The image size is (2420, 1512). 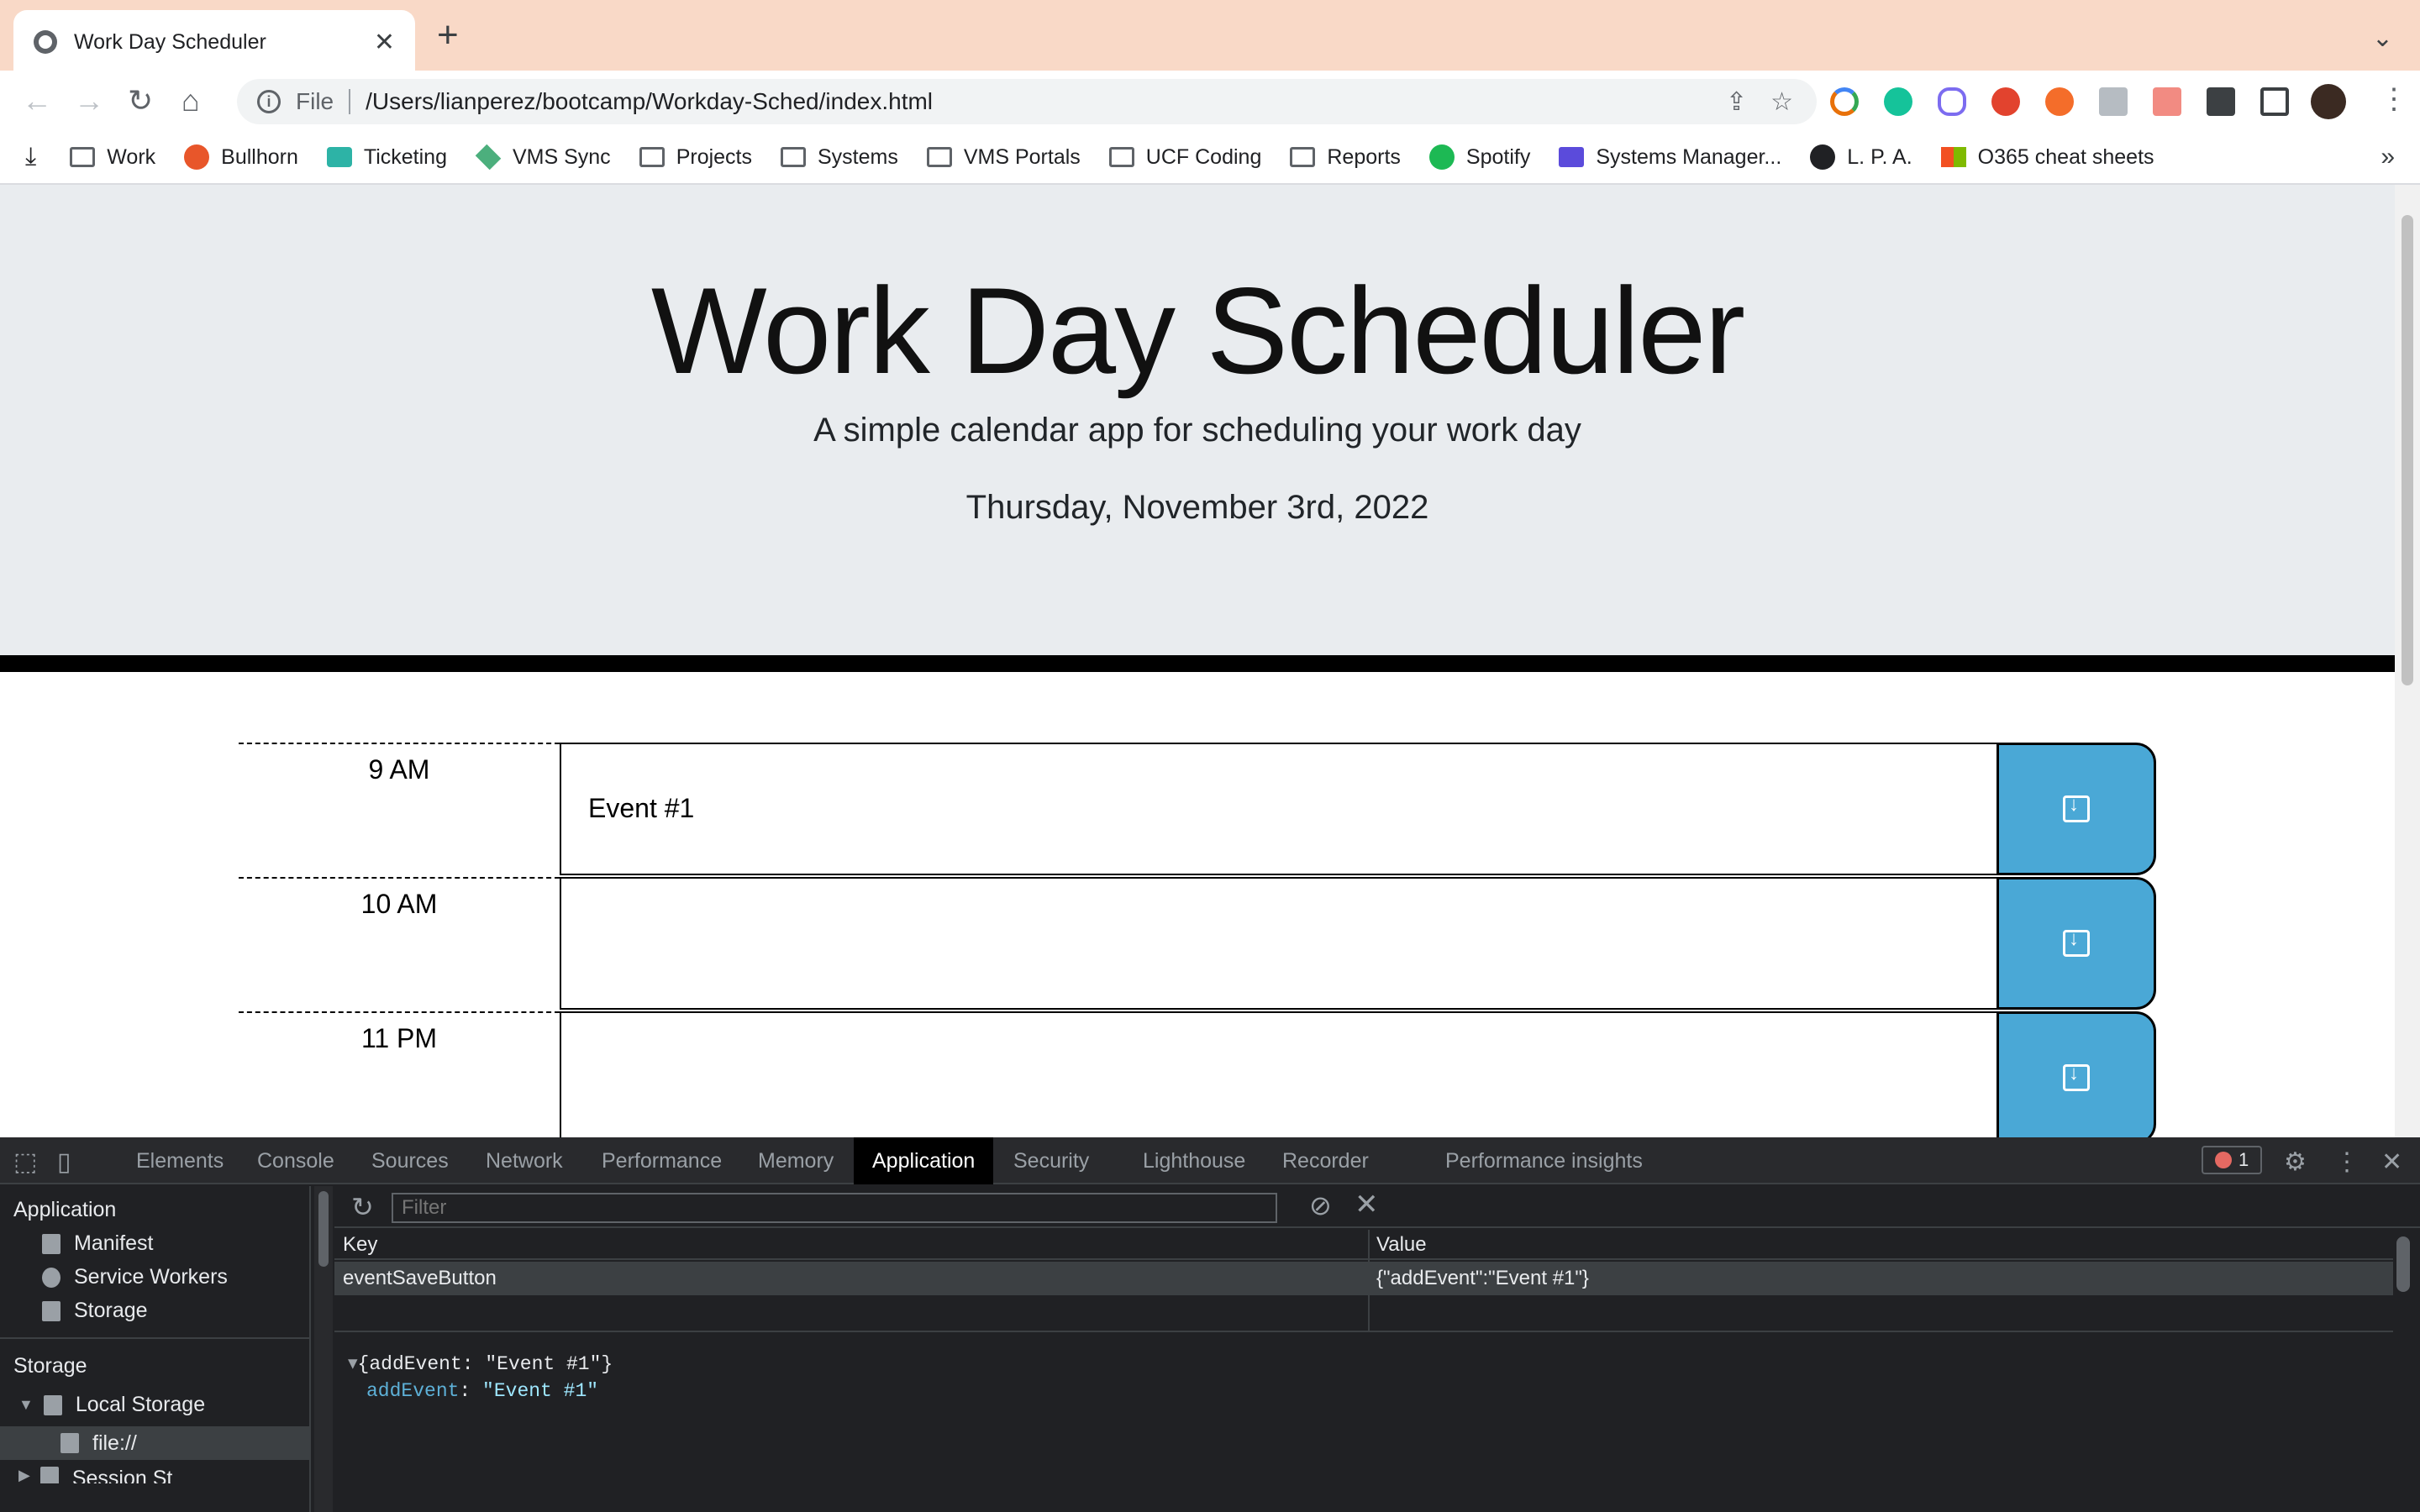 I want to click on expand-triangle-icon: ▾, so click(x=353, y=1364).